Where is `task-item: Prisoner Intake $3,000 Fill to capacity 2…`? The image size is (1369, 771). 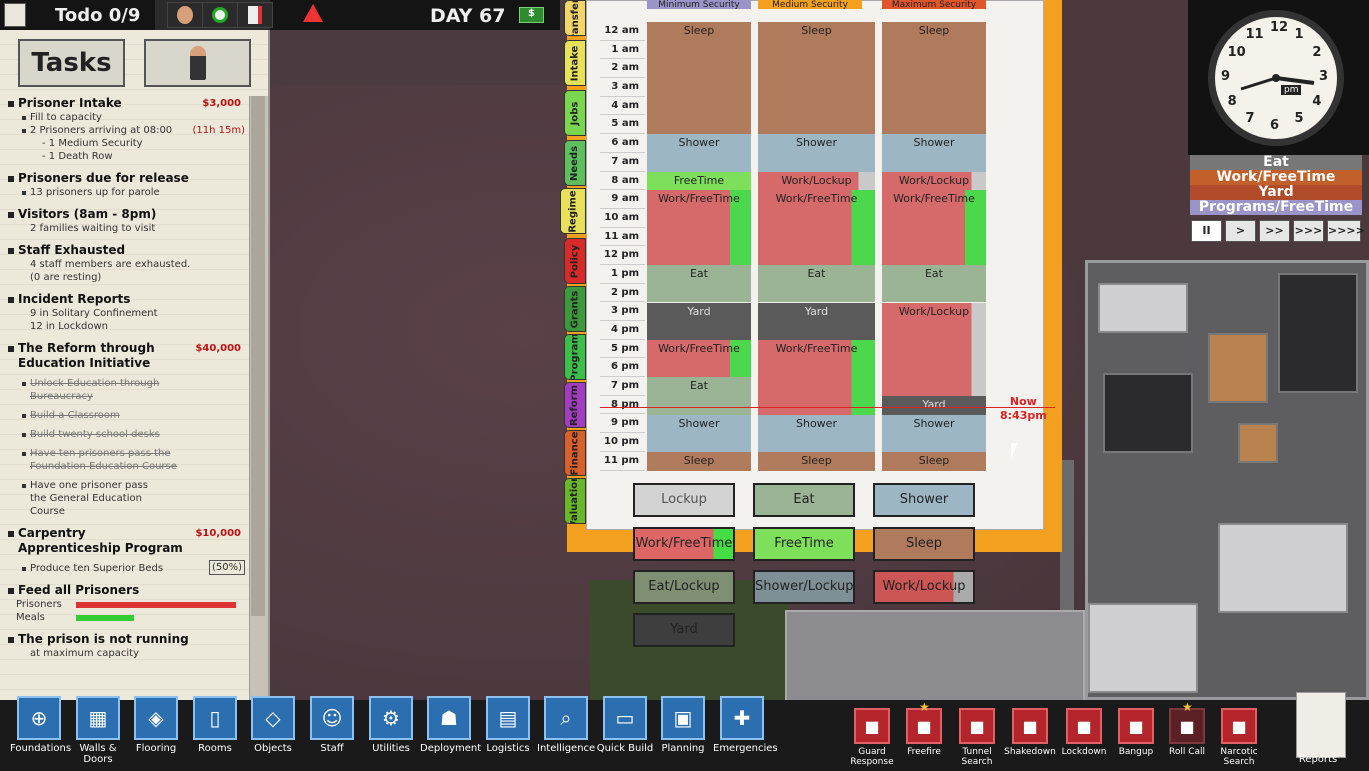
task-item: Prisoner Intake $3,000 Fill to capacity 2… is located at coordinates (127, 129).